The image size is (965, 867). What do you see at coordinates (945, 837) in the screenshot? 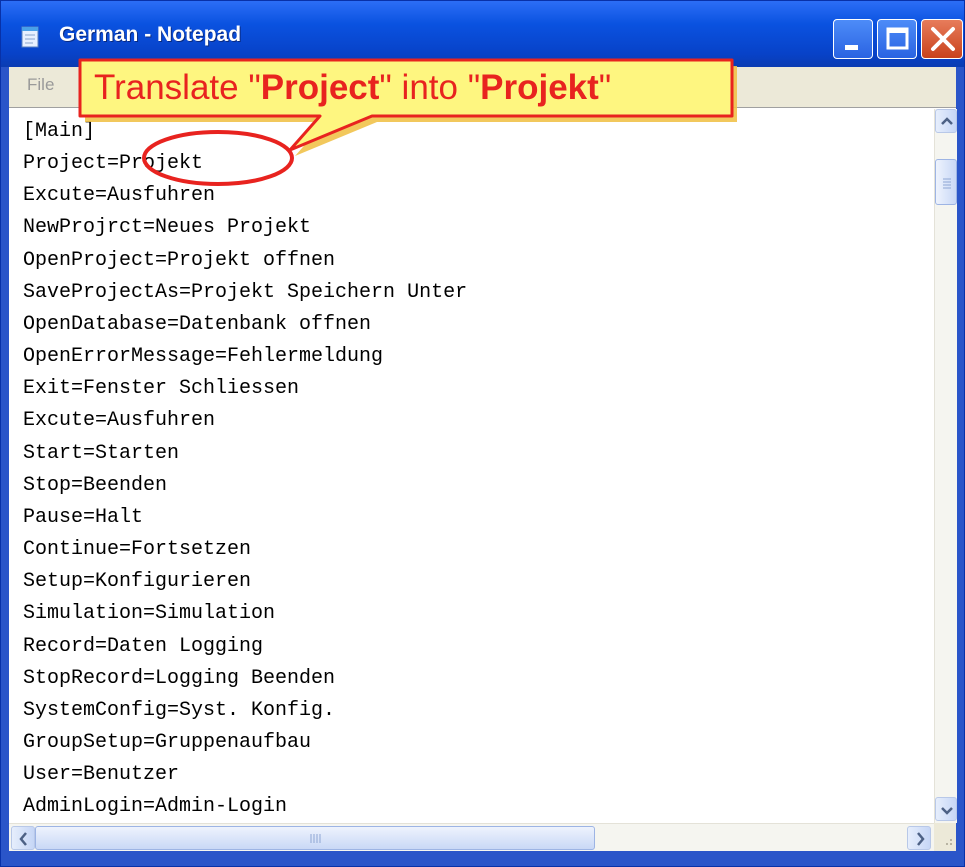
I see `resize-grip` at bounding box center [945, 837].